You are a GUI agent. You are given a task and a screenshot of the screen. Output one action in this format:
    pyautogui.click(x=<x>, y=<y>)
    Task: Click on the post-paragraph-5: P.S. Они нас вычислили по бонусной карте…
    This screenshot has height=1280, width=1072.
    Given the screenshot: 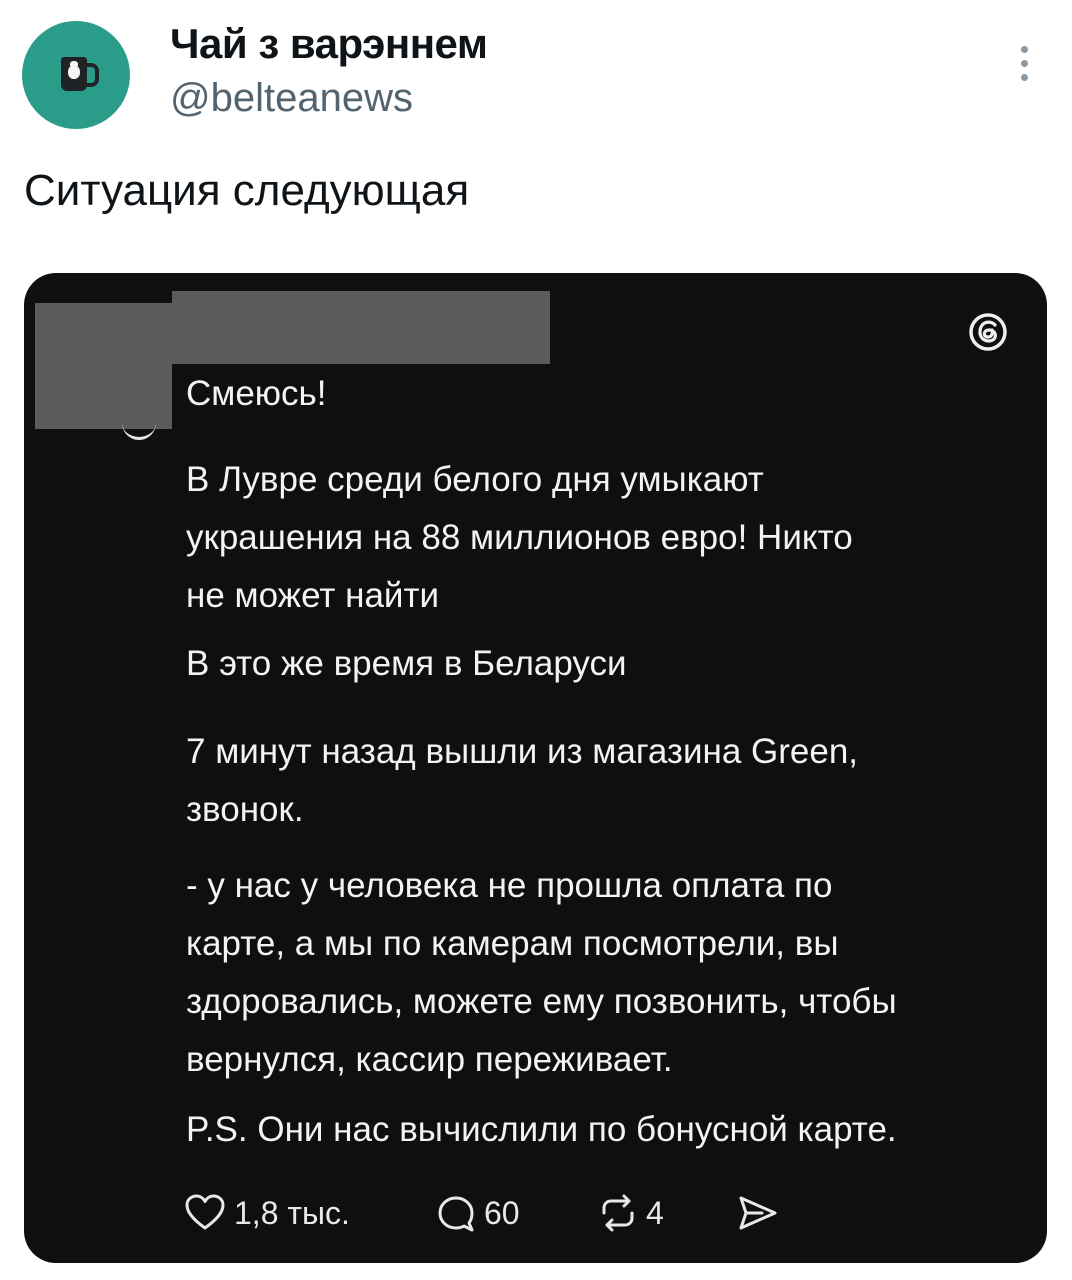 What is the action you would take?
    pyautogui.click(x=541, y=1129)
    